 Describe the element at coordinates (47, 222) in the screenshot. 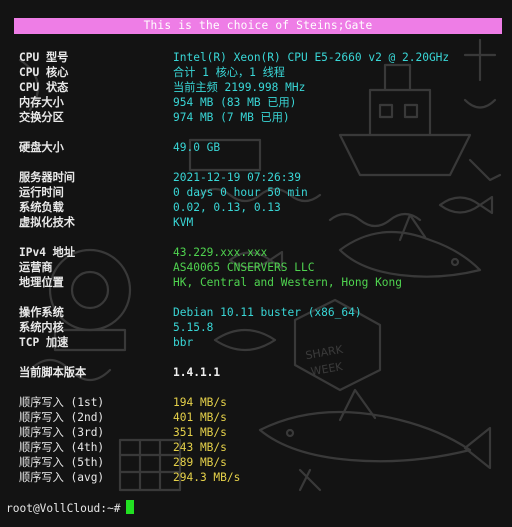

I see `virtualization-label: 虚拟化技术` at that location.